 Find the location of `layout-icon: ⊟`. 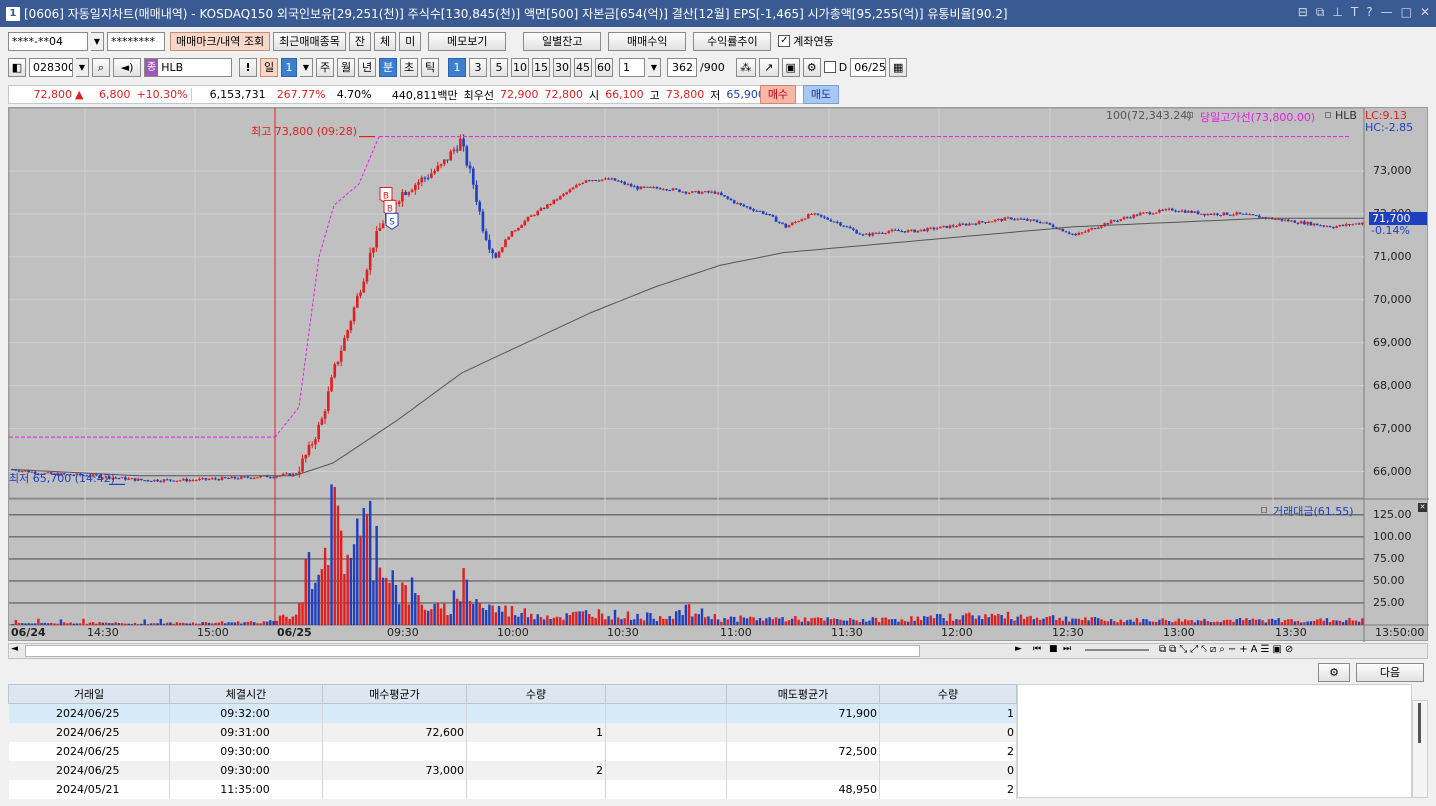

layout-icon: ⊟ is located at coordinates (1303, 12).